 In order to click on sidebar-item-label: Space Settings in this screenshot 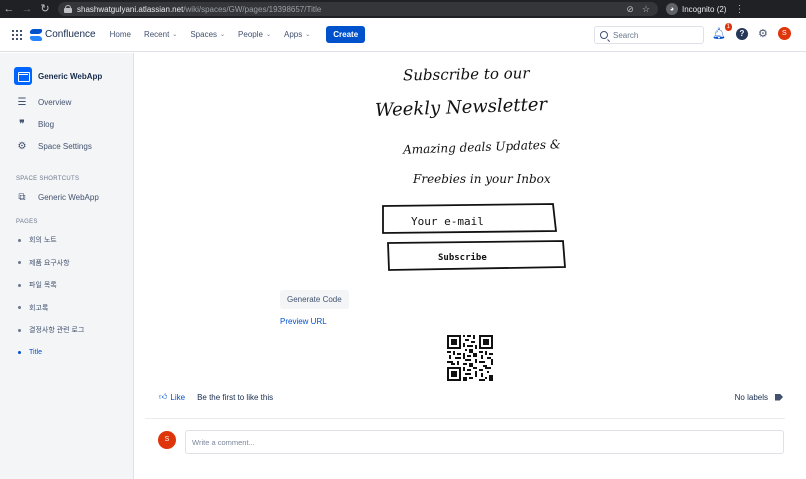, I will do `click(65, 146)`.